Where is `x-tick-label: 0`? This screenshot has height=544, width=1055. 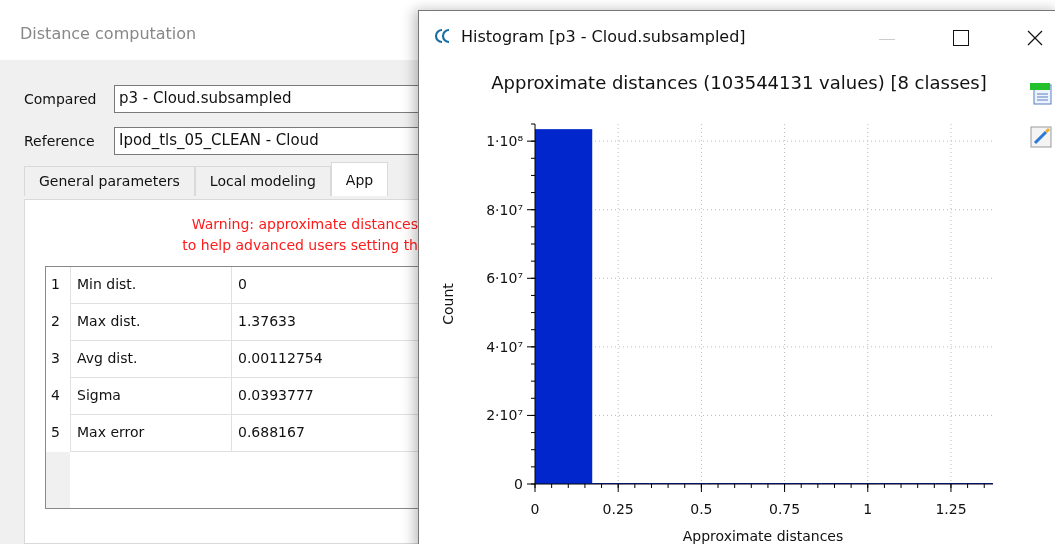 x-tick-label: 0 is located at coordinates (535, 509).